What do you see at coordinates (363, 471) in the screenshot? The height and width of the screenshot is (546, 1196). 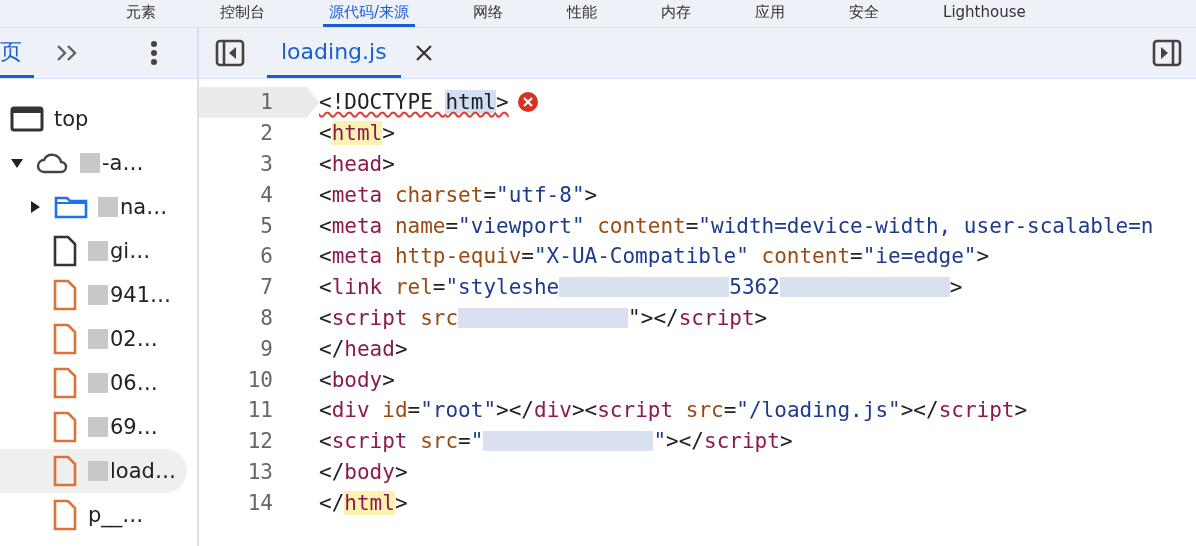 I see `code-line: </body>` at bounding box center [363, 471].